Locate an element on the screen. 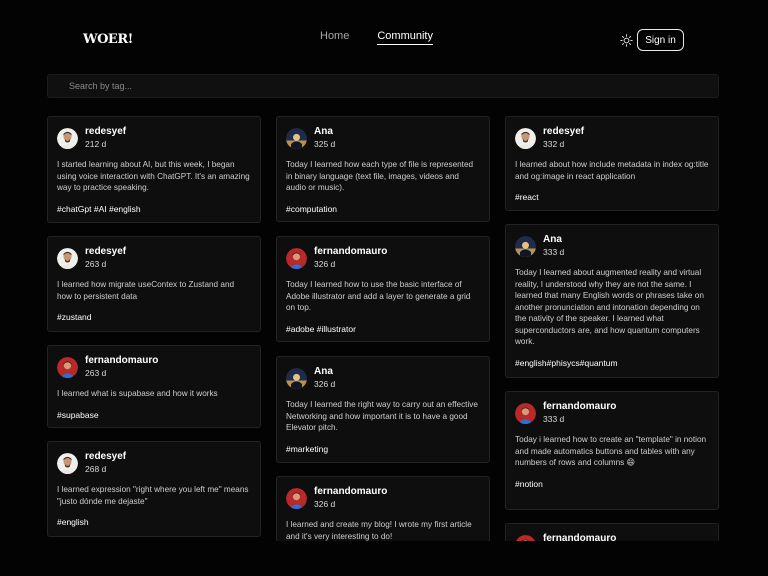 Image resolution: width=768 pixels, height=576 pixels. post-meta: fernandomauro 263 d is located at coordinates (121, 367).